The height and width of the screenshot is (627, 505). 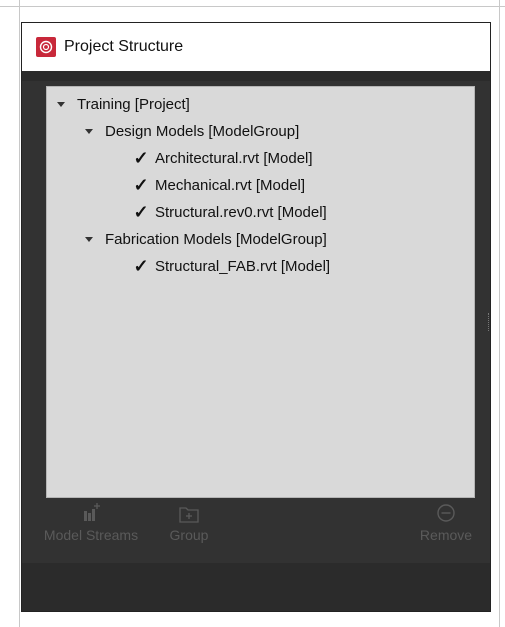 I want to click on tree-node-model: ✓ Architectural.rvt [Model], so click(x=223, y=158).